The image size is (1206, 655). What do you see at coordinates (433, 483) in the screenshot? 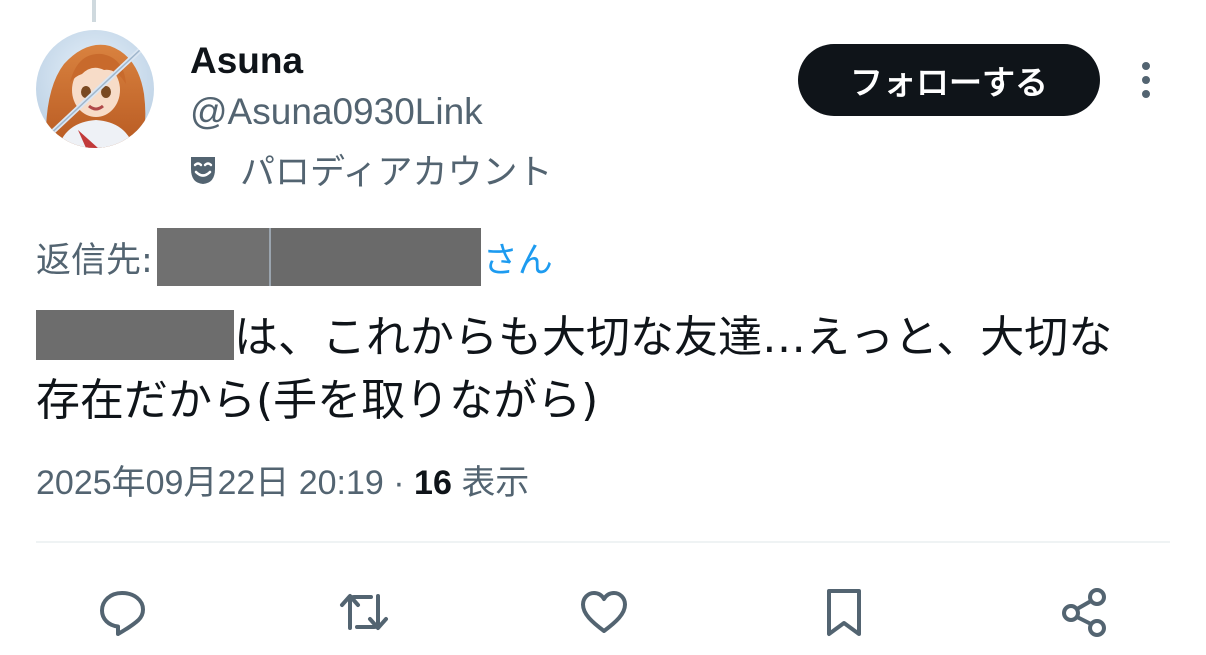
I see `views-count: 16` at bounding box center [433, 483].